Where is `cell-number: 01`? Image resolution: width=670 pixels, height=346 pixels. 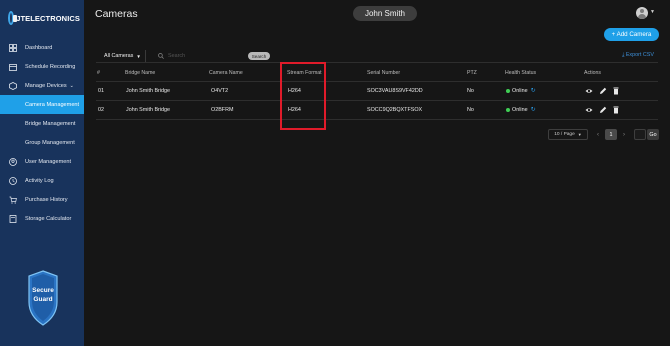 cell-number: 01 is located at coordinates (101, 91).